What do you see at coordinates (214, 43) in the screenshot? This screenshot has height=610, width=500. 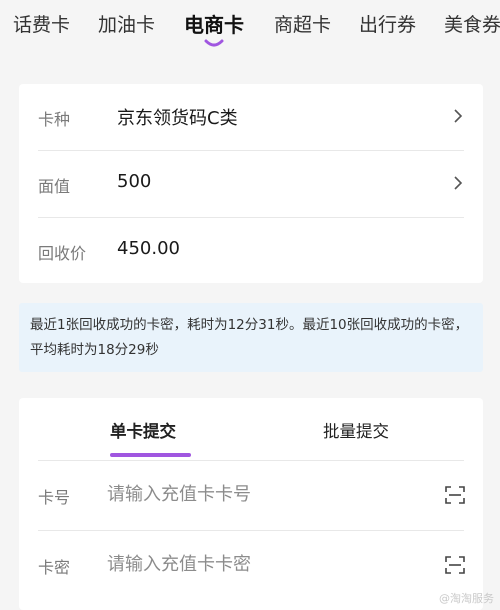 I see `active-tab-indicator` at bounding box center [214, 43].